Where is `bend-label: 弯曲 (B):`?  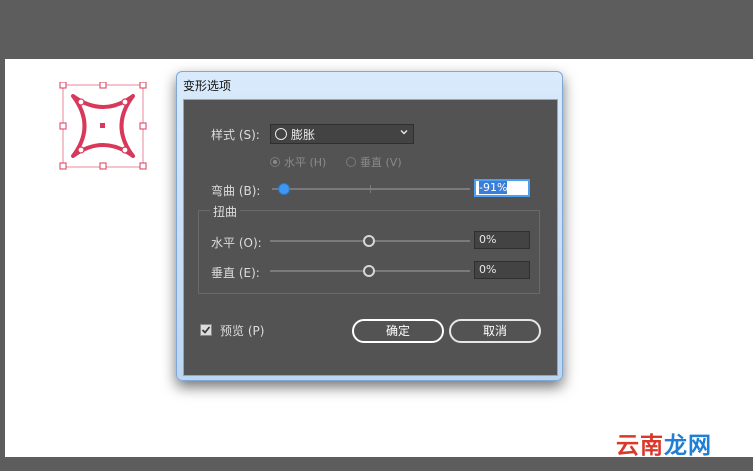 bend-label: 弯曲 (B): is located at coordinates (236, 191).